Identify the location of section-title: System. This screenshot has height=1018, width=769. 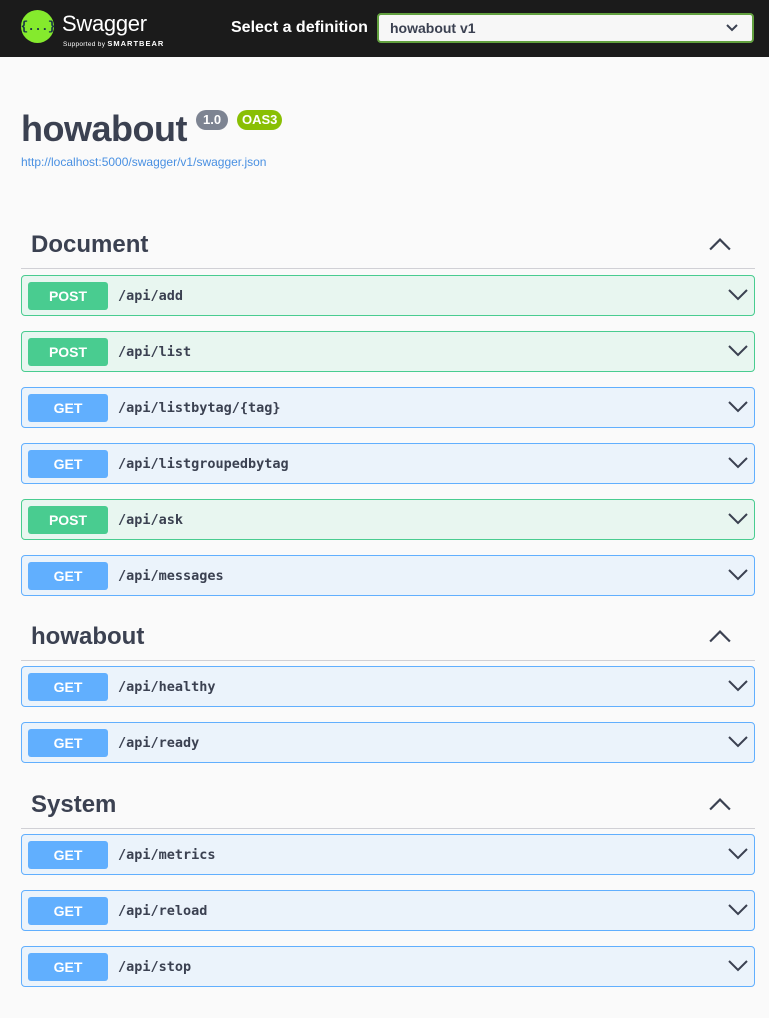
(73, 805).